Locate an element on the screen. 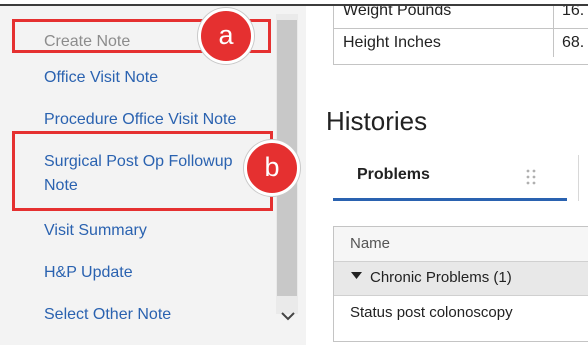 Image resolution: width=588 pixels, height=345 pixels. vitals-value: 16. is located at coordinates (573, 12).